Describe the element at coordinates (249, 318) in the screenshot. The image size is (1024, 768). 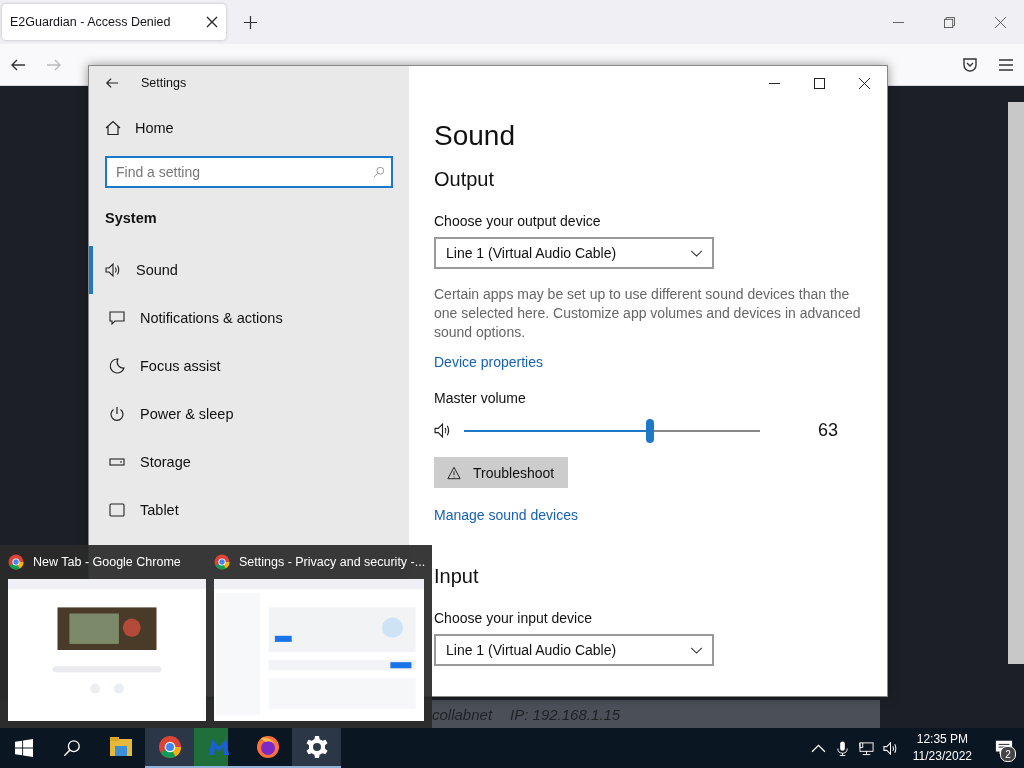
I see `nav-item: Notifications & actions` at that location.